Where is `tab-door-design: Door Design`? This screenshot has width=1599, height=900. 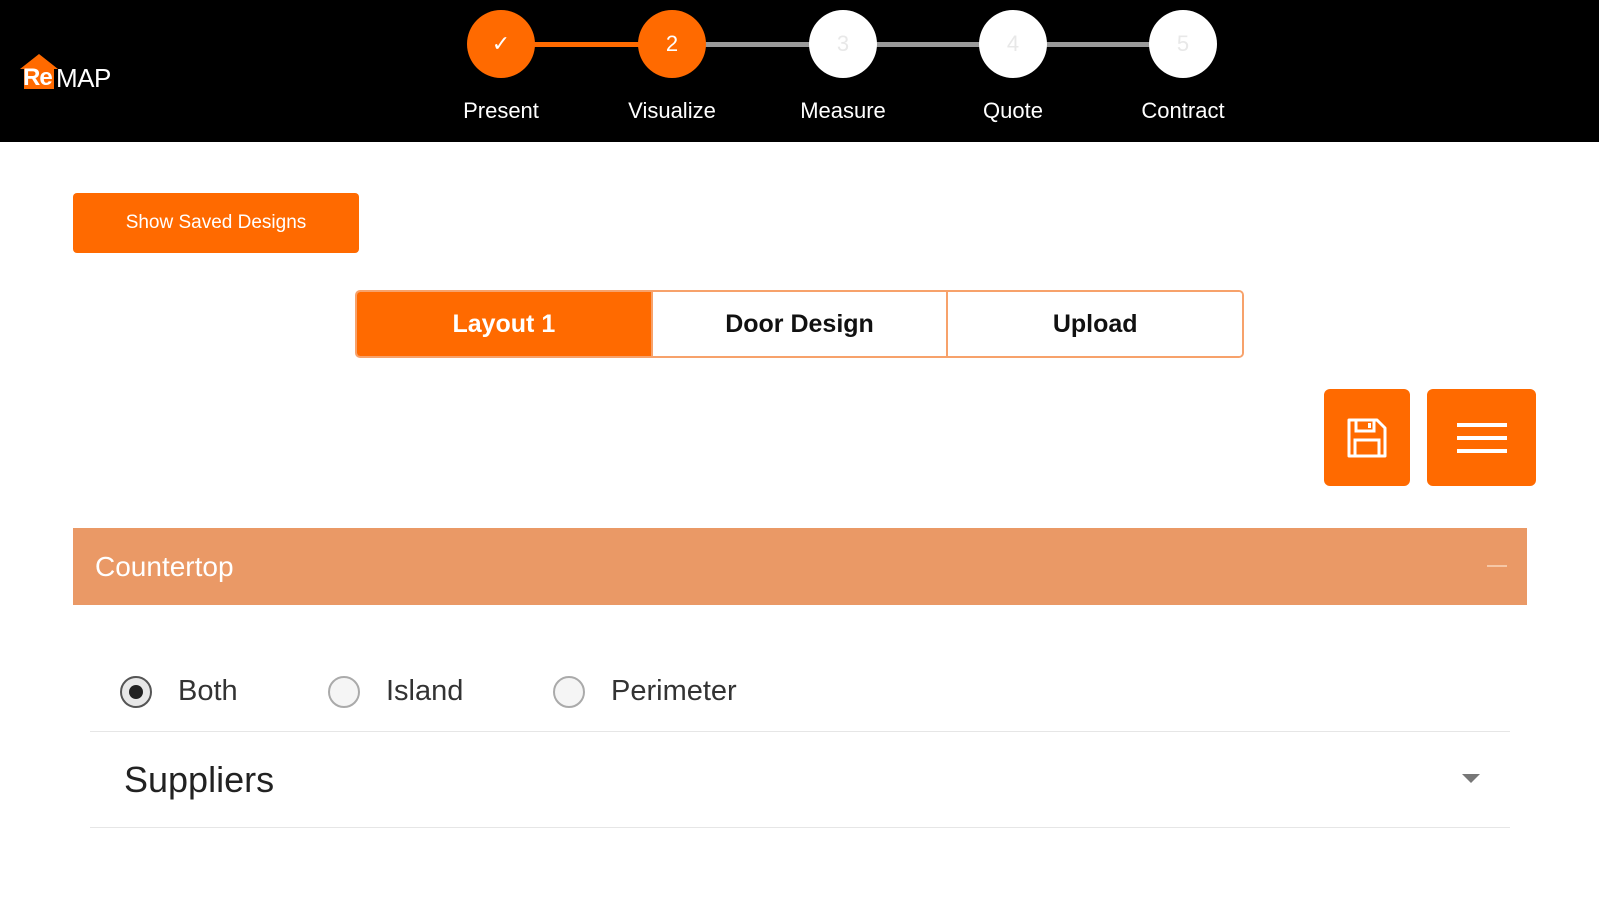
tab-door-design: Door Design is located at coordinates (798, 324).